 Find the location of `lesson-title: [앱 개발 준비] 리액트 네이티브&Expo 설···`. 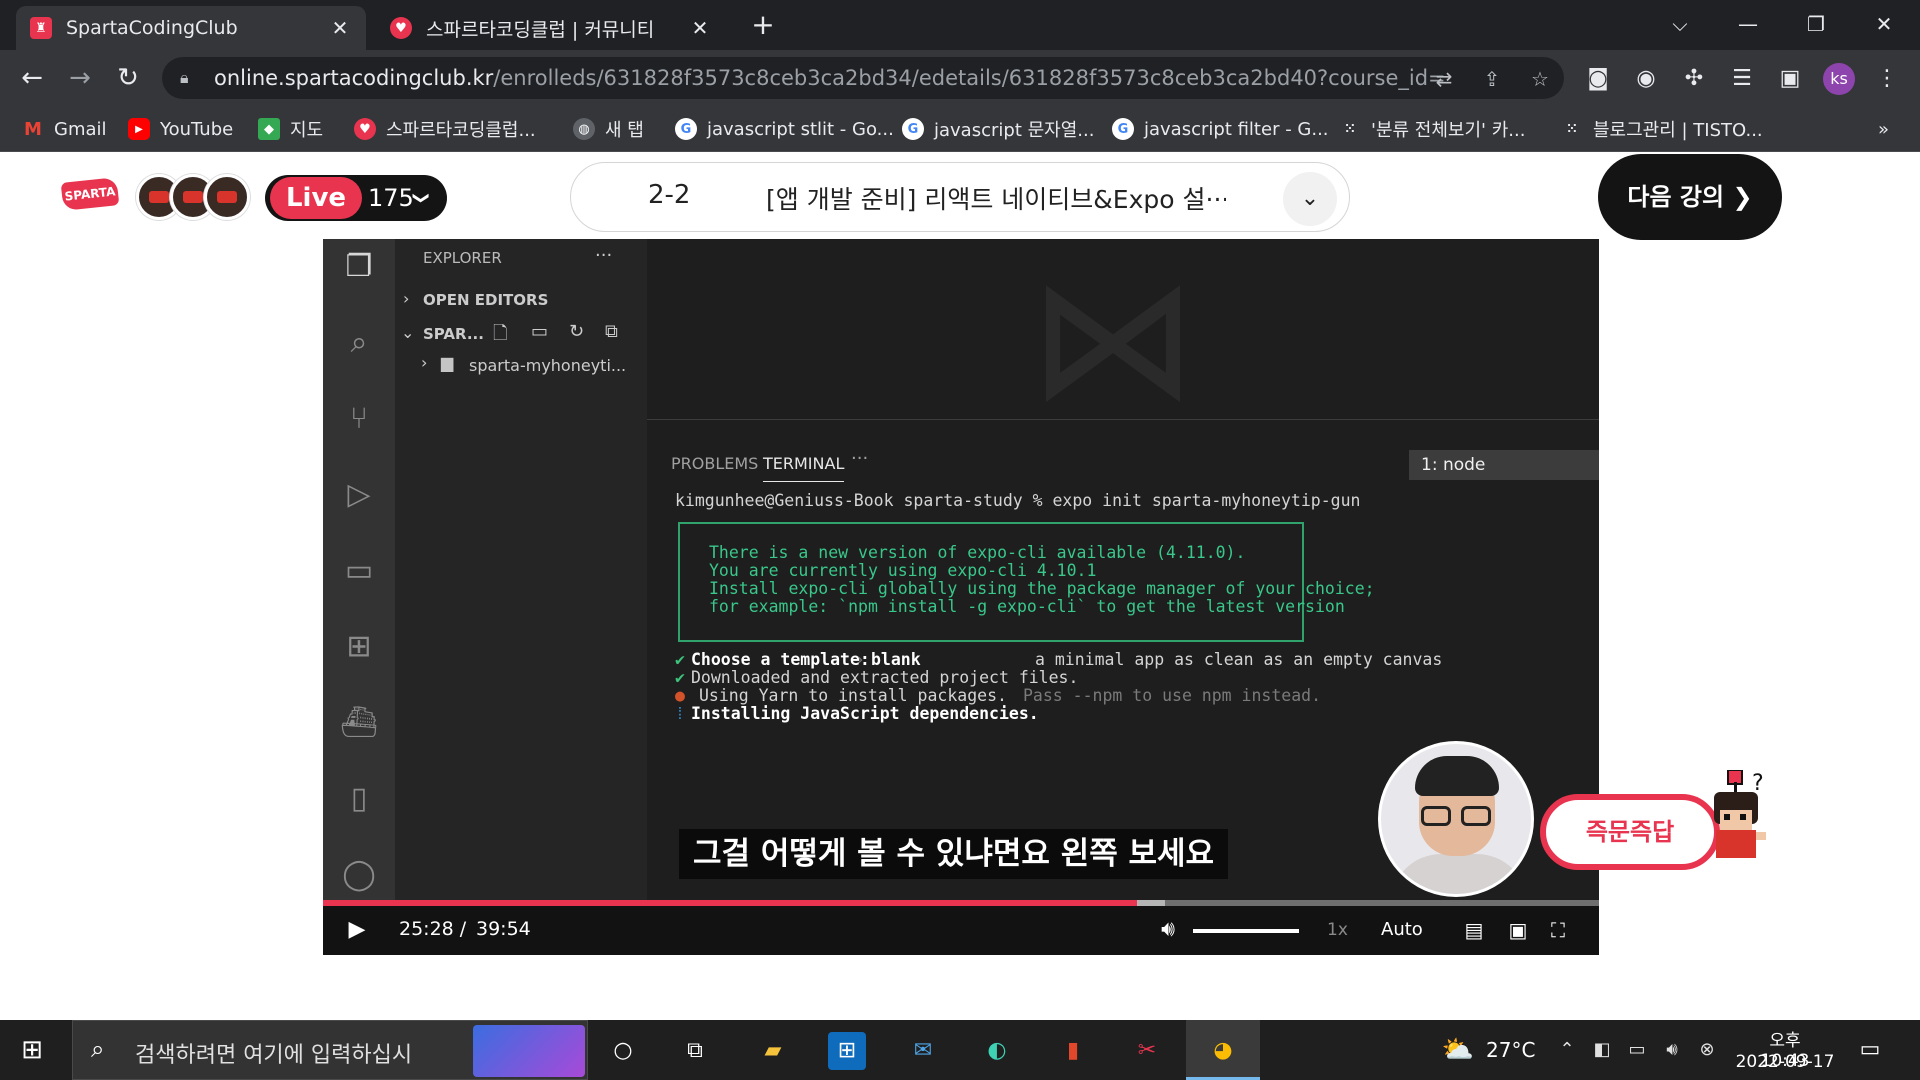

lesson-title: [앱 개발 준비] 리액트 네이티브&Expo 설··· is located at coordinates (996, 199).